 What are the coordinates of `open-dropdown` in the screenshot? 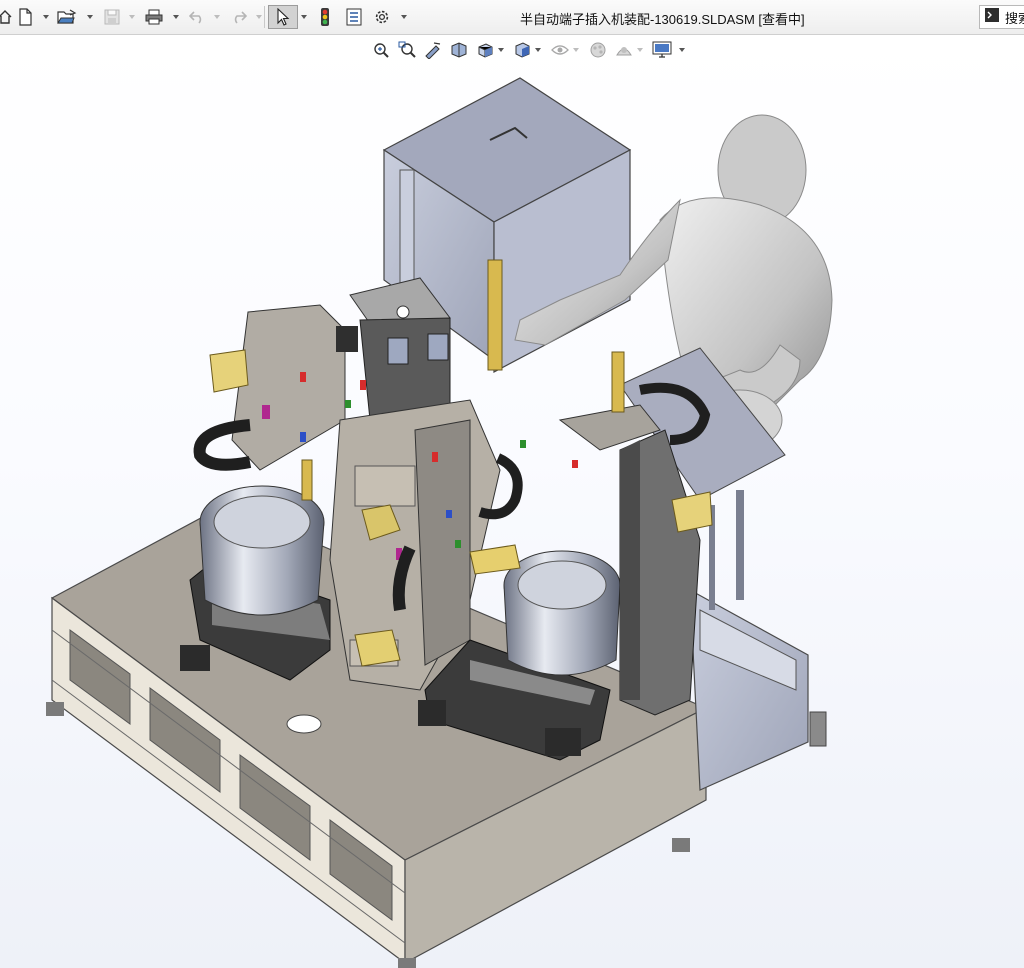 It's located at (89, 17).